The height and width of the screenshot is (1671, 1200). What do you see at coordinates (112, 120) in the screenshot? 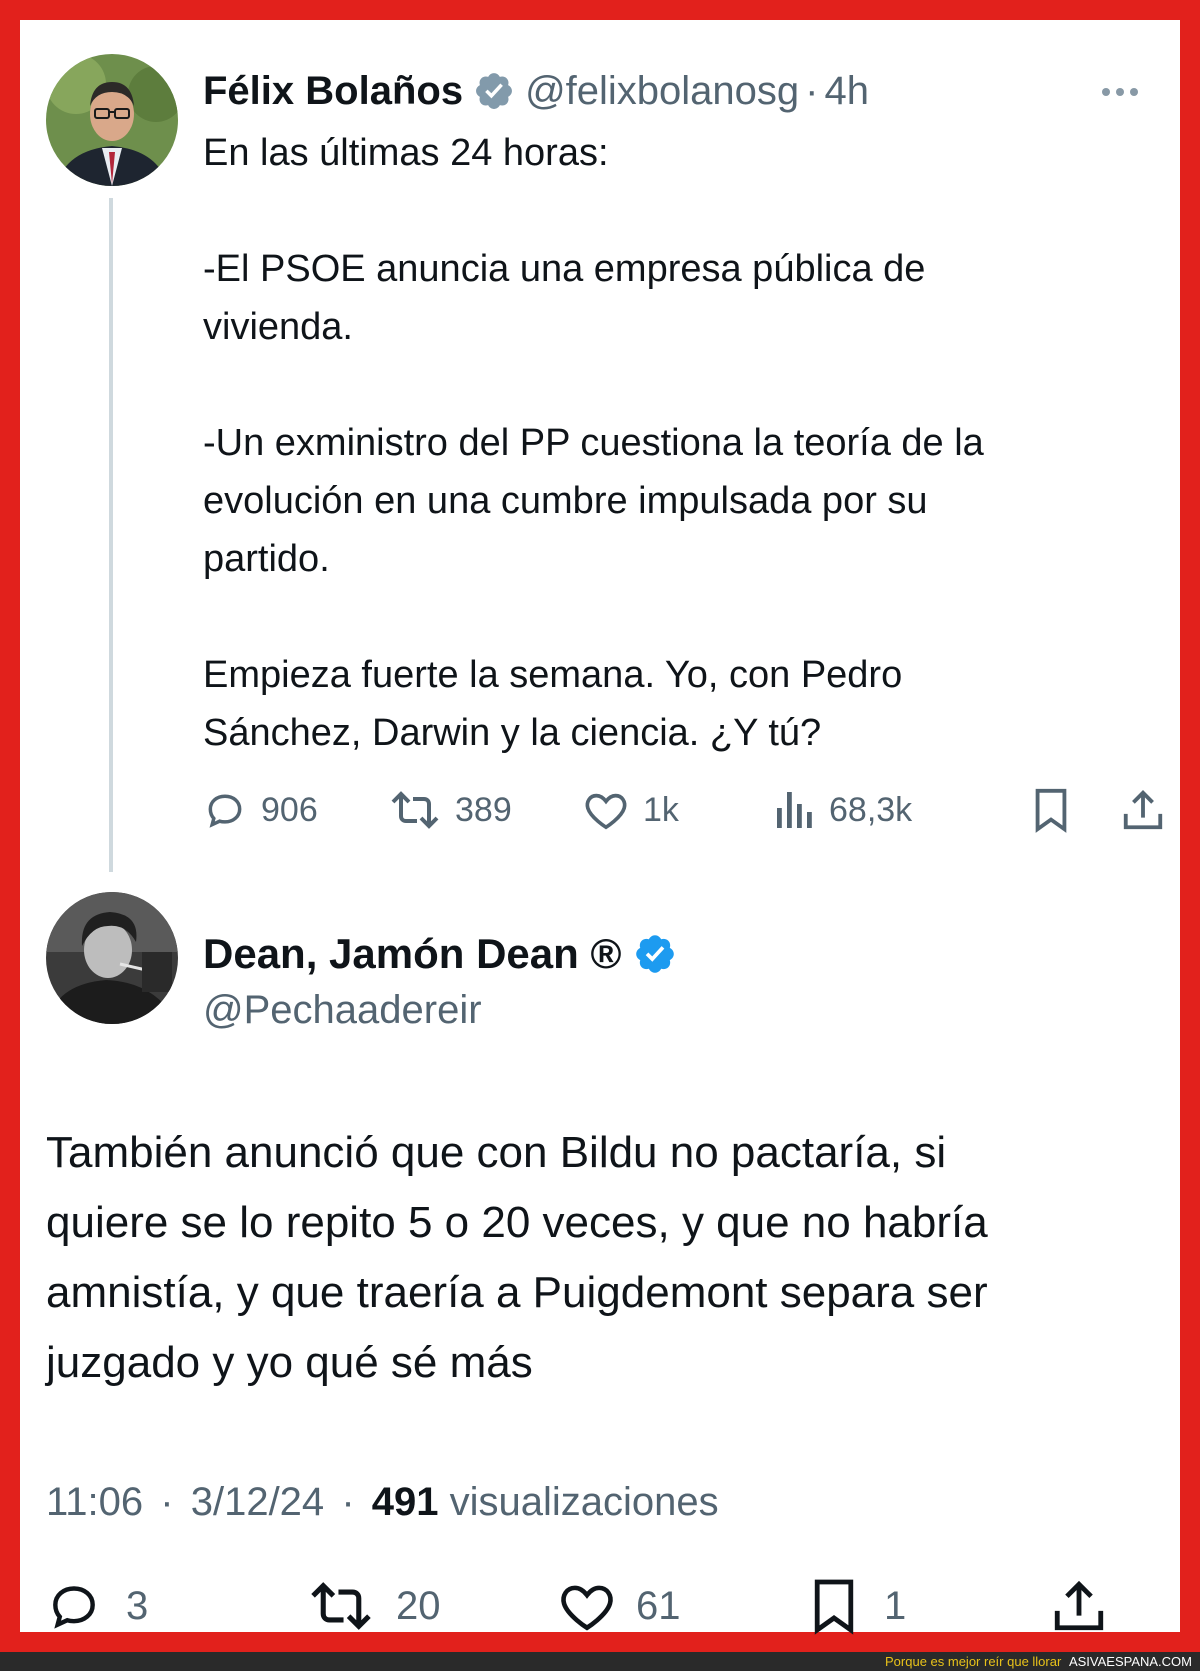
I see `avatar-felix-bolanos` at bounding box center [112, 120].